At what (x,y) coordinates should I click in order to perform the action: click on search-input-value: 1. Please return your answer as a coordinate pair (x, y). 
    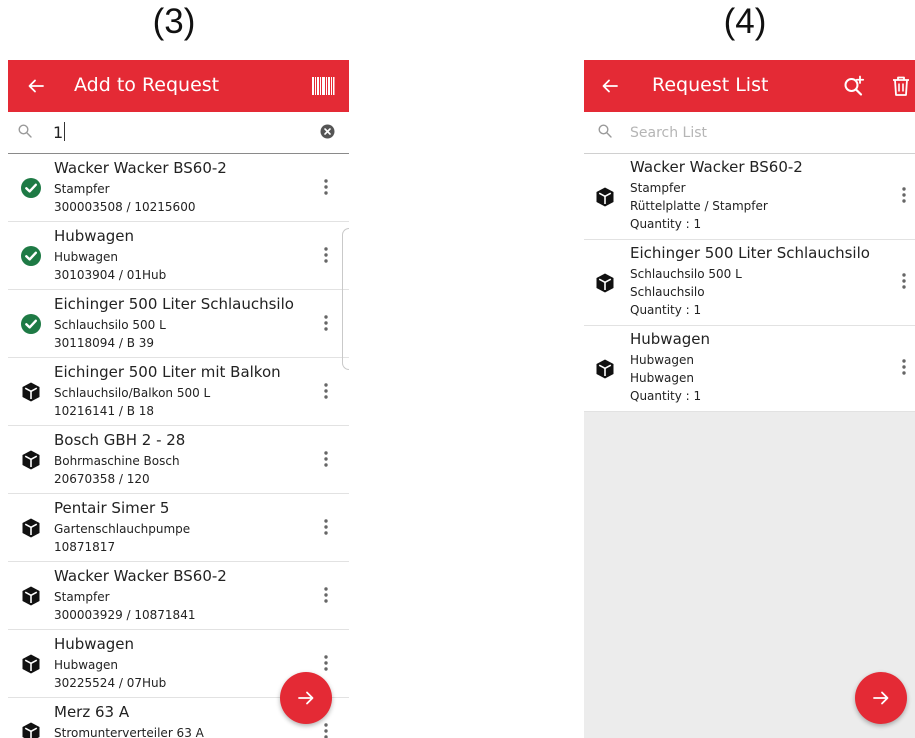
    Looking at the image, I should click on (58, 132).